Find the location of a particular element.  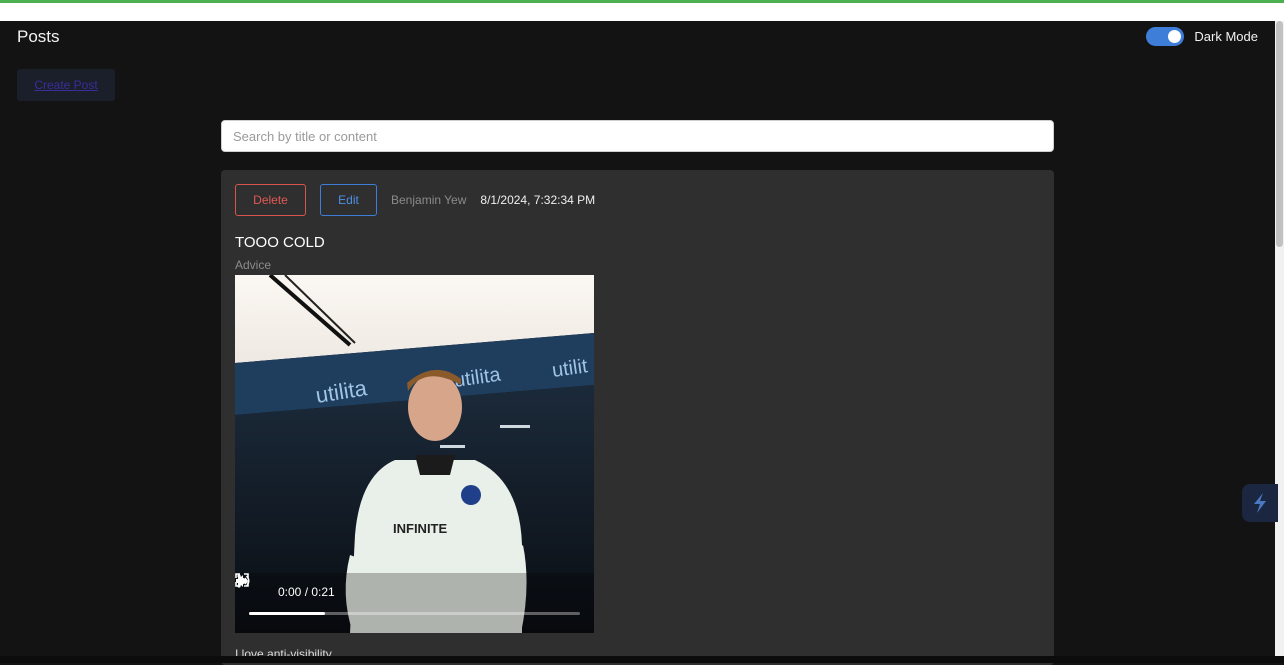

post-title: TOOO COLD is located at coordinates (280, 242).